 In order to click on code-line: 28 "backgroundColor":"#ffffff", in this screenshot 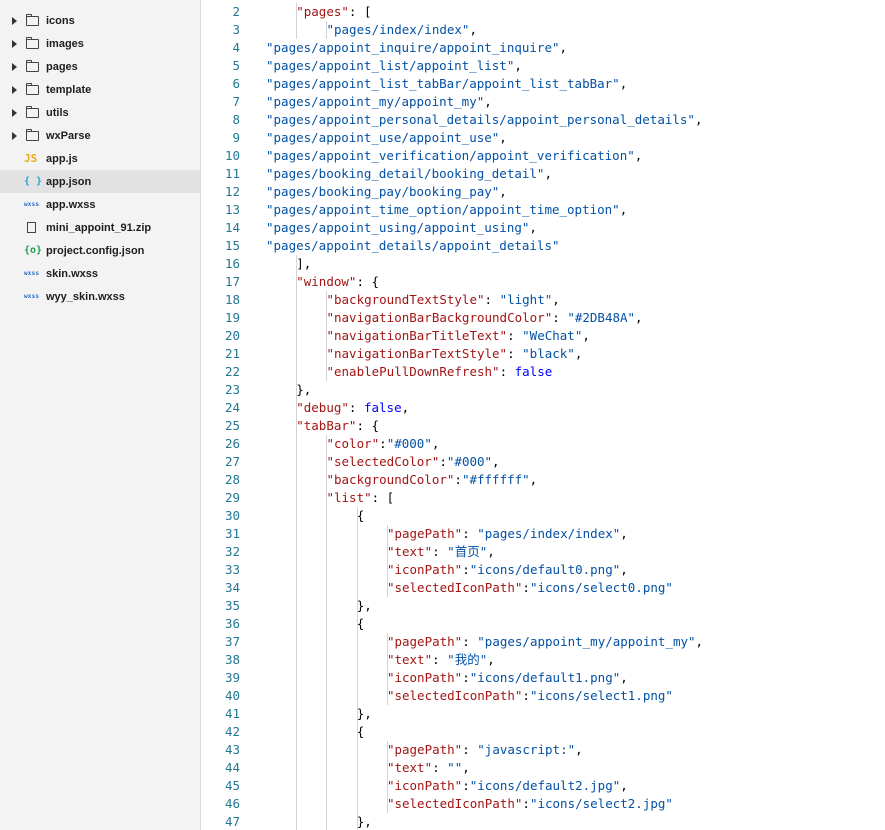, I will do `click(543, 480)`.